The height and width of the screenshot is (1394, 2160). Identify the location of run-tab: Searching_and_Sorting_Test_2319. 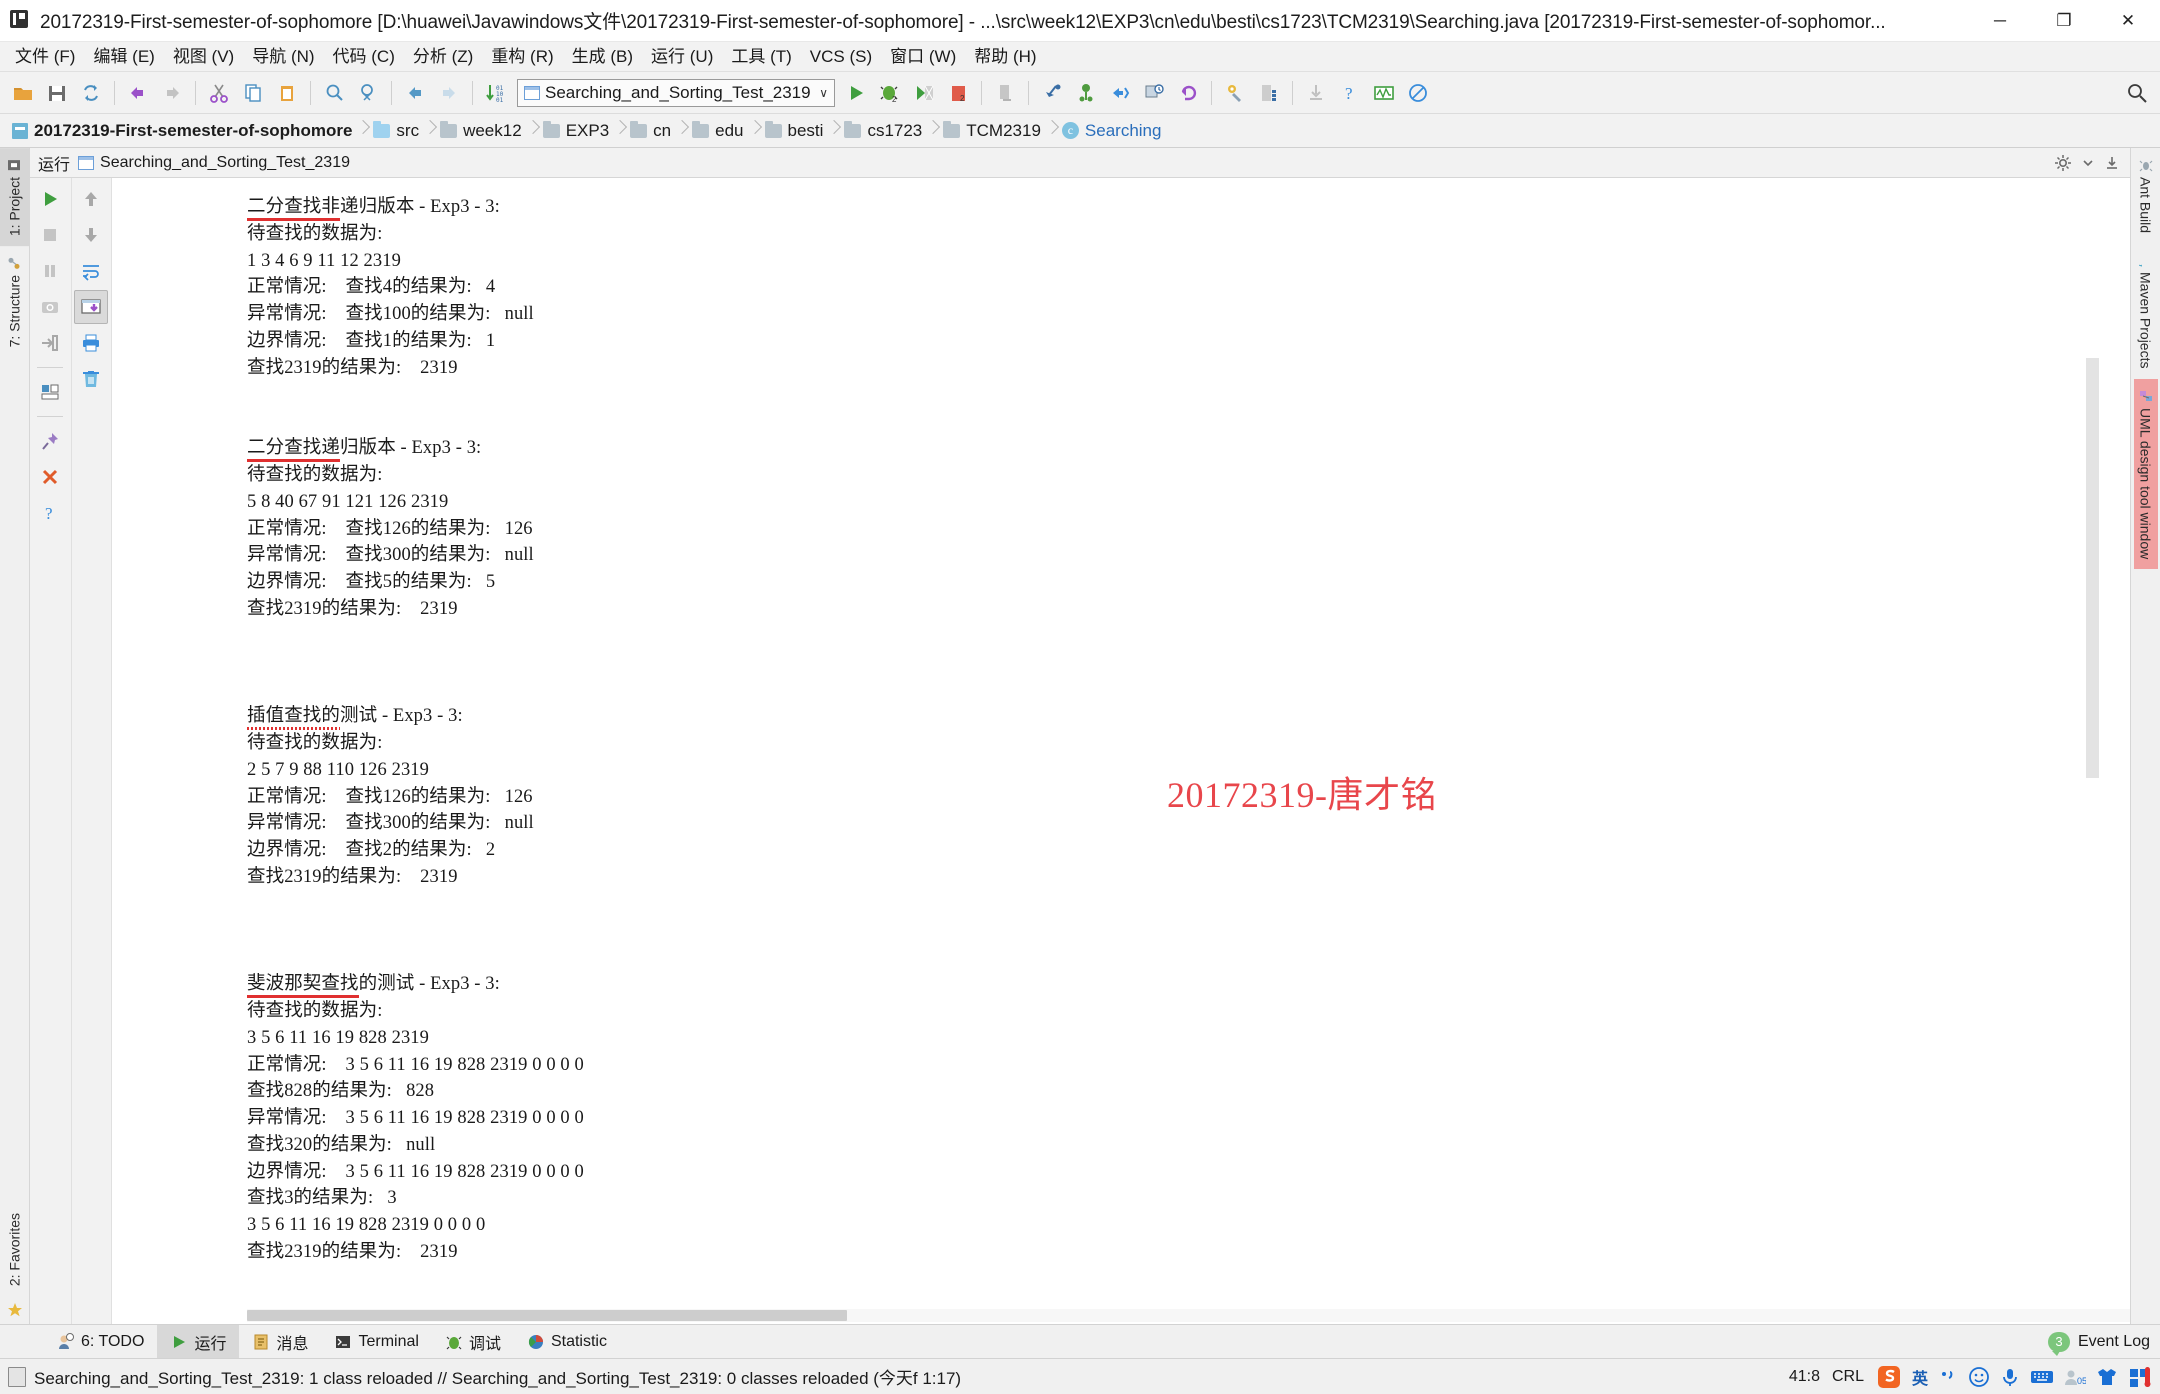
(214, 163).